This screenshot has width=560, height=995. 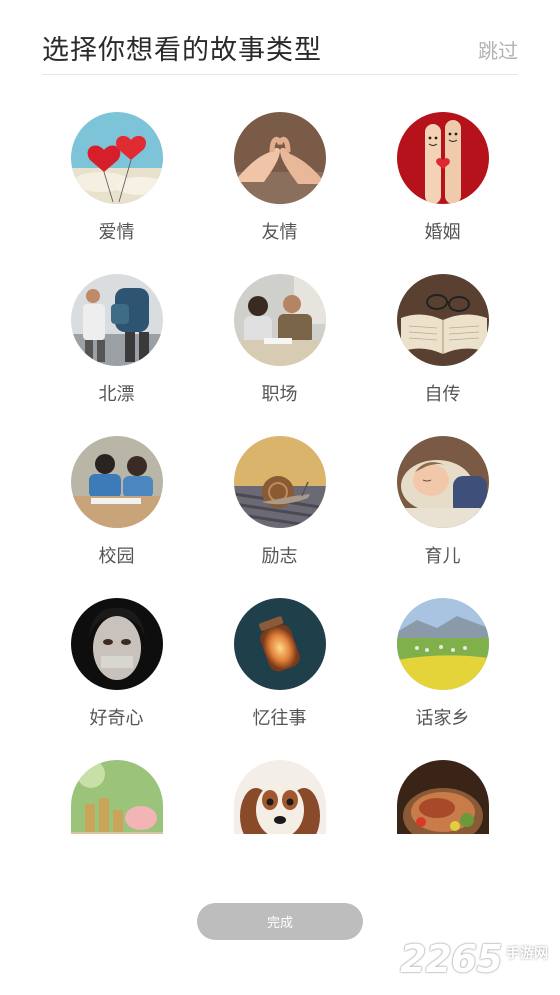 What do you see at coordinates (182, 50) in the screenshot?
I see `page-title: 选择你想看的故事类型` at bounding box center [182, 50].